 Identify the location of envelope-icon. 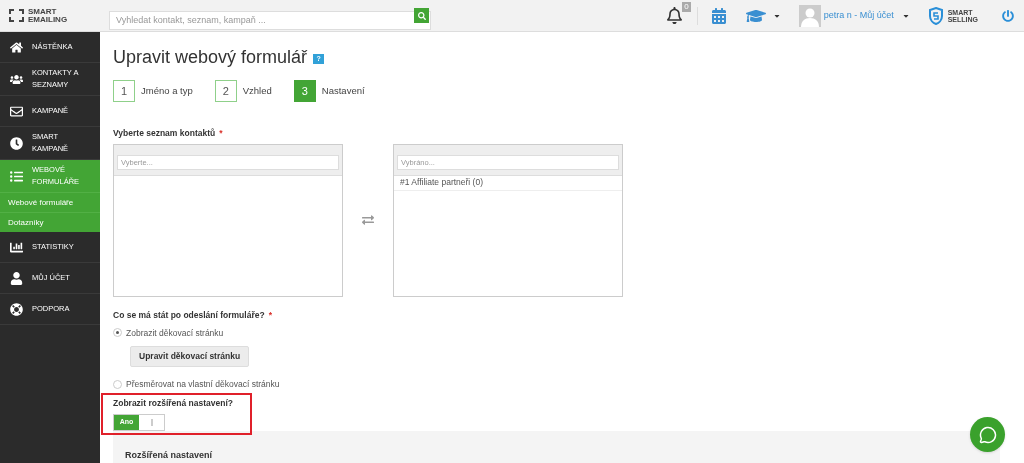
(16, 111).